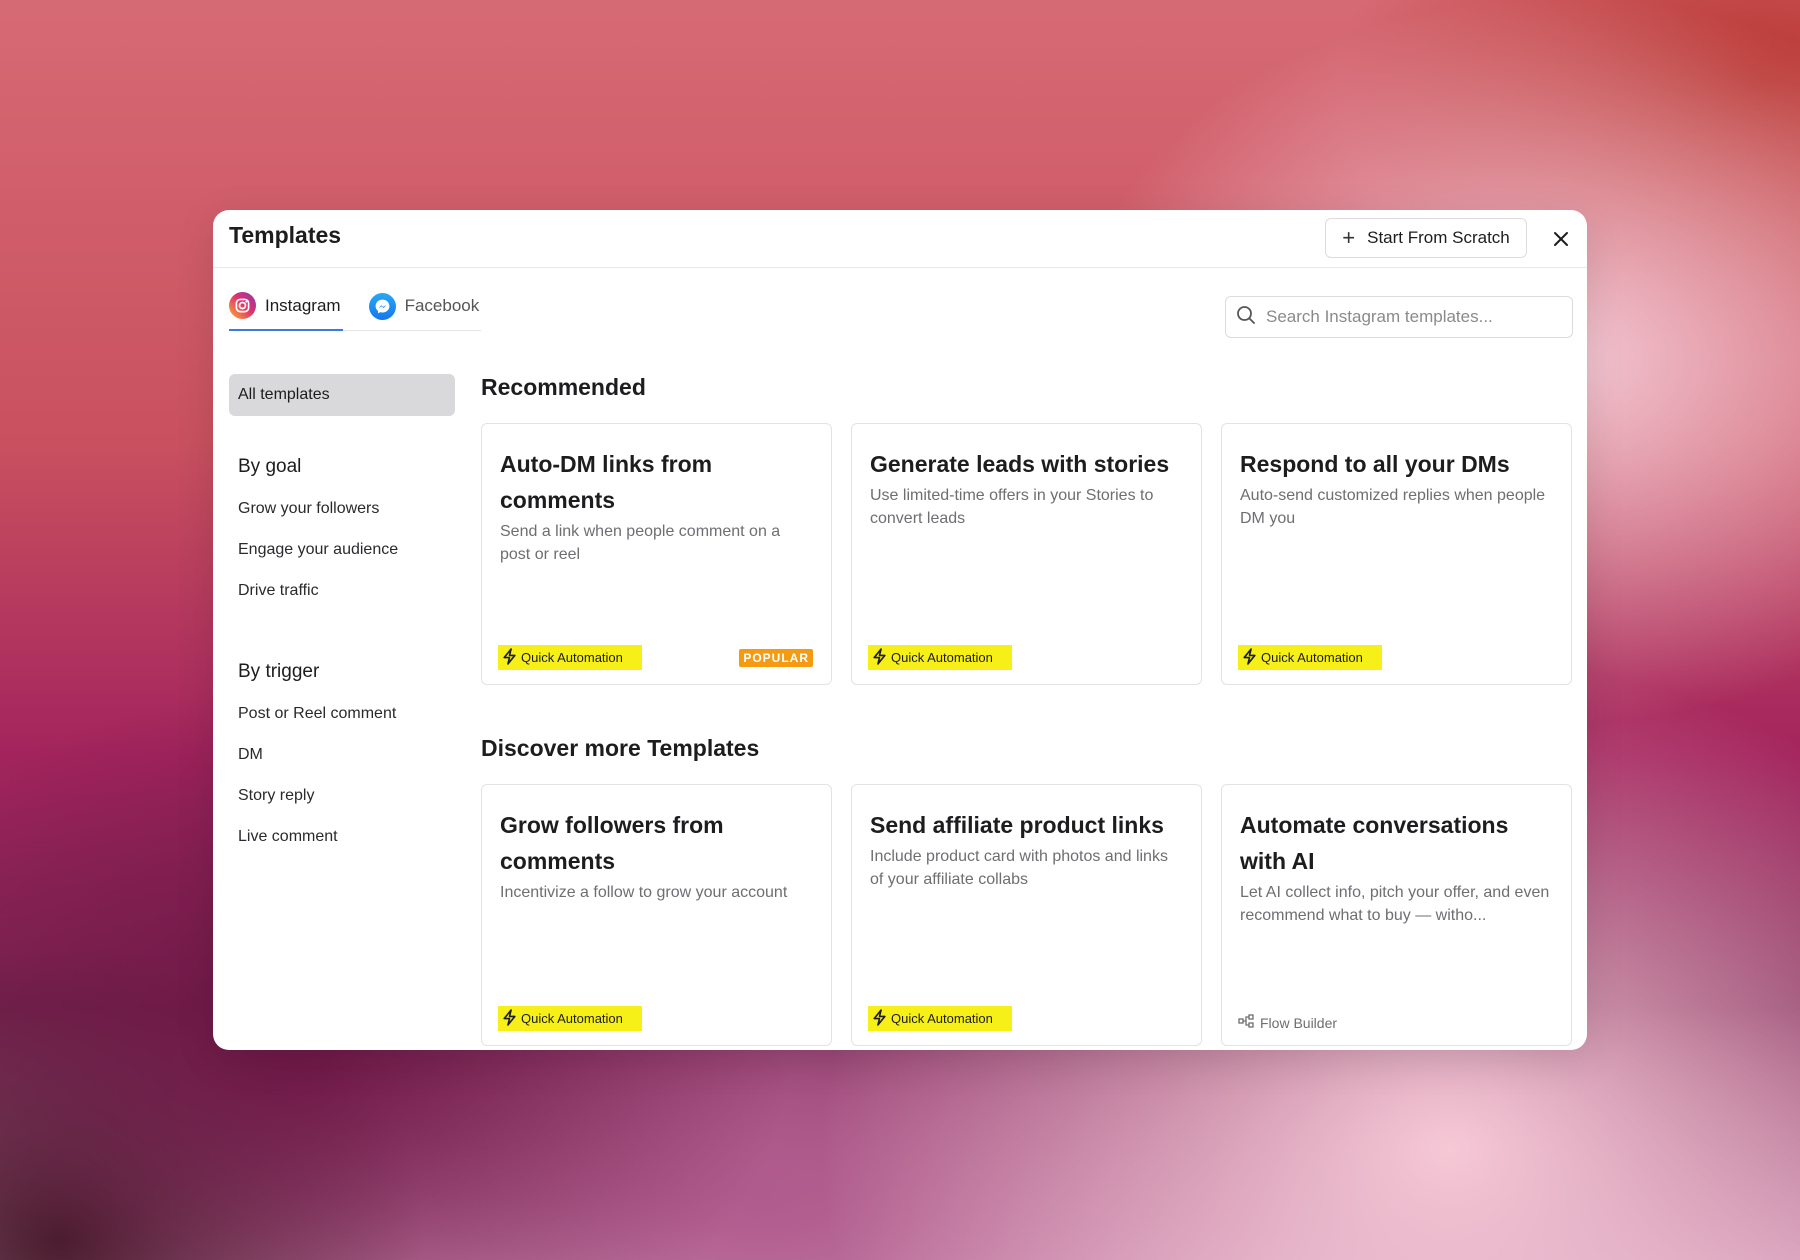 This screenshot has height=1260, width=1800. Describe the element at coordinates (1349, 237) in the screenshot. I see `plus-icon: +` at that location.